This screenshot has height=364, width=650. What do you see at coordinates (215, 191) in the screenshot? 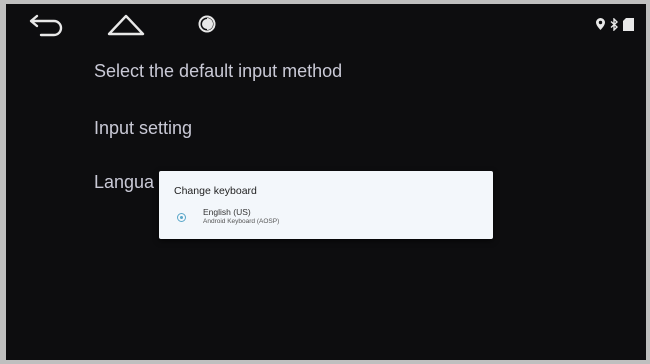
I see `dialog-title: Change keyboard` at bounding box center [215, 191].